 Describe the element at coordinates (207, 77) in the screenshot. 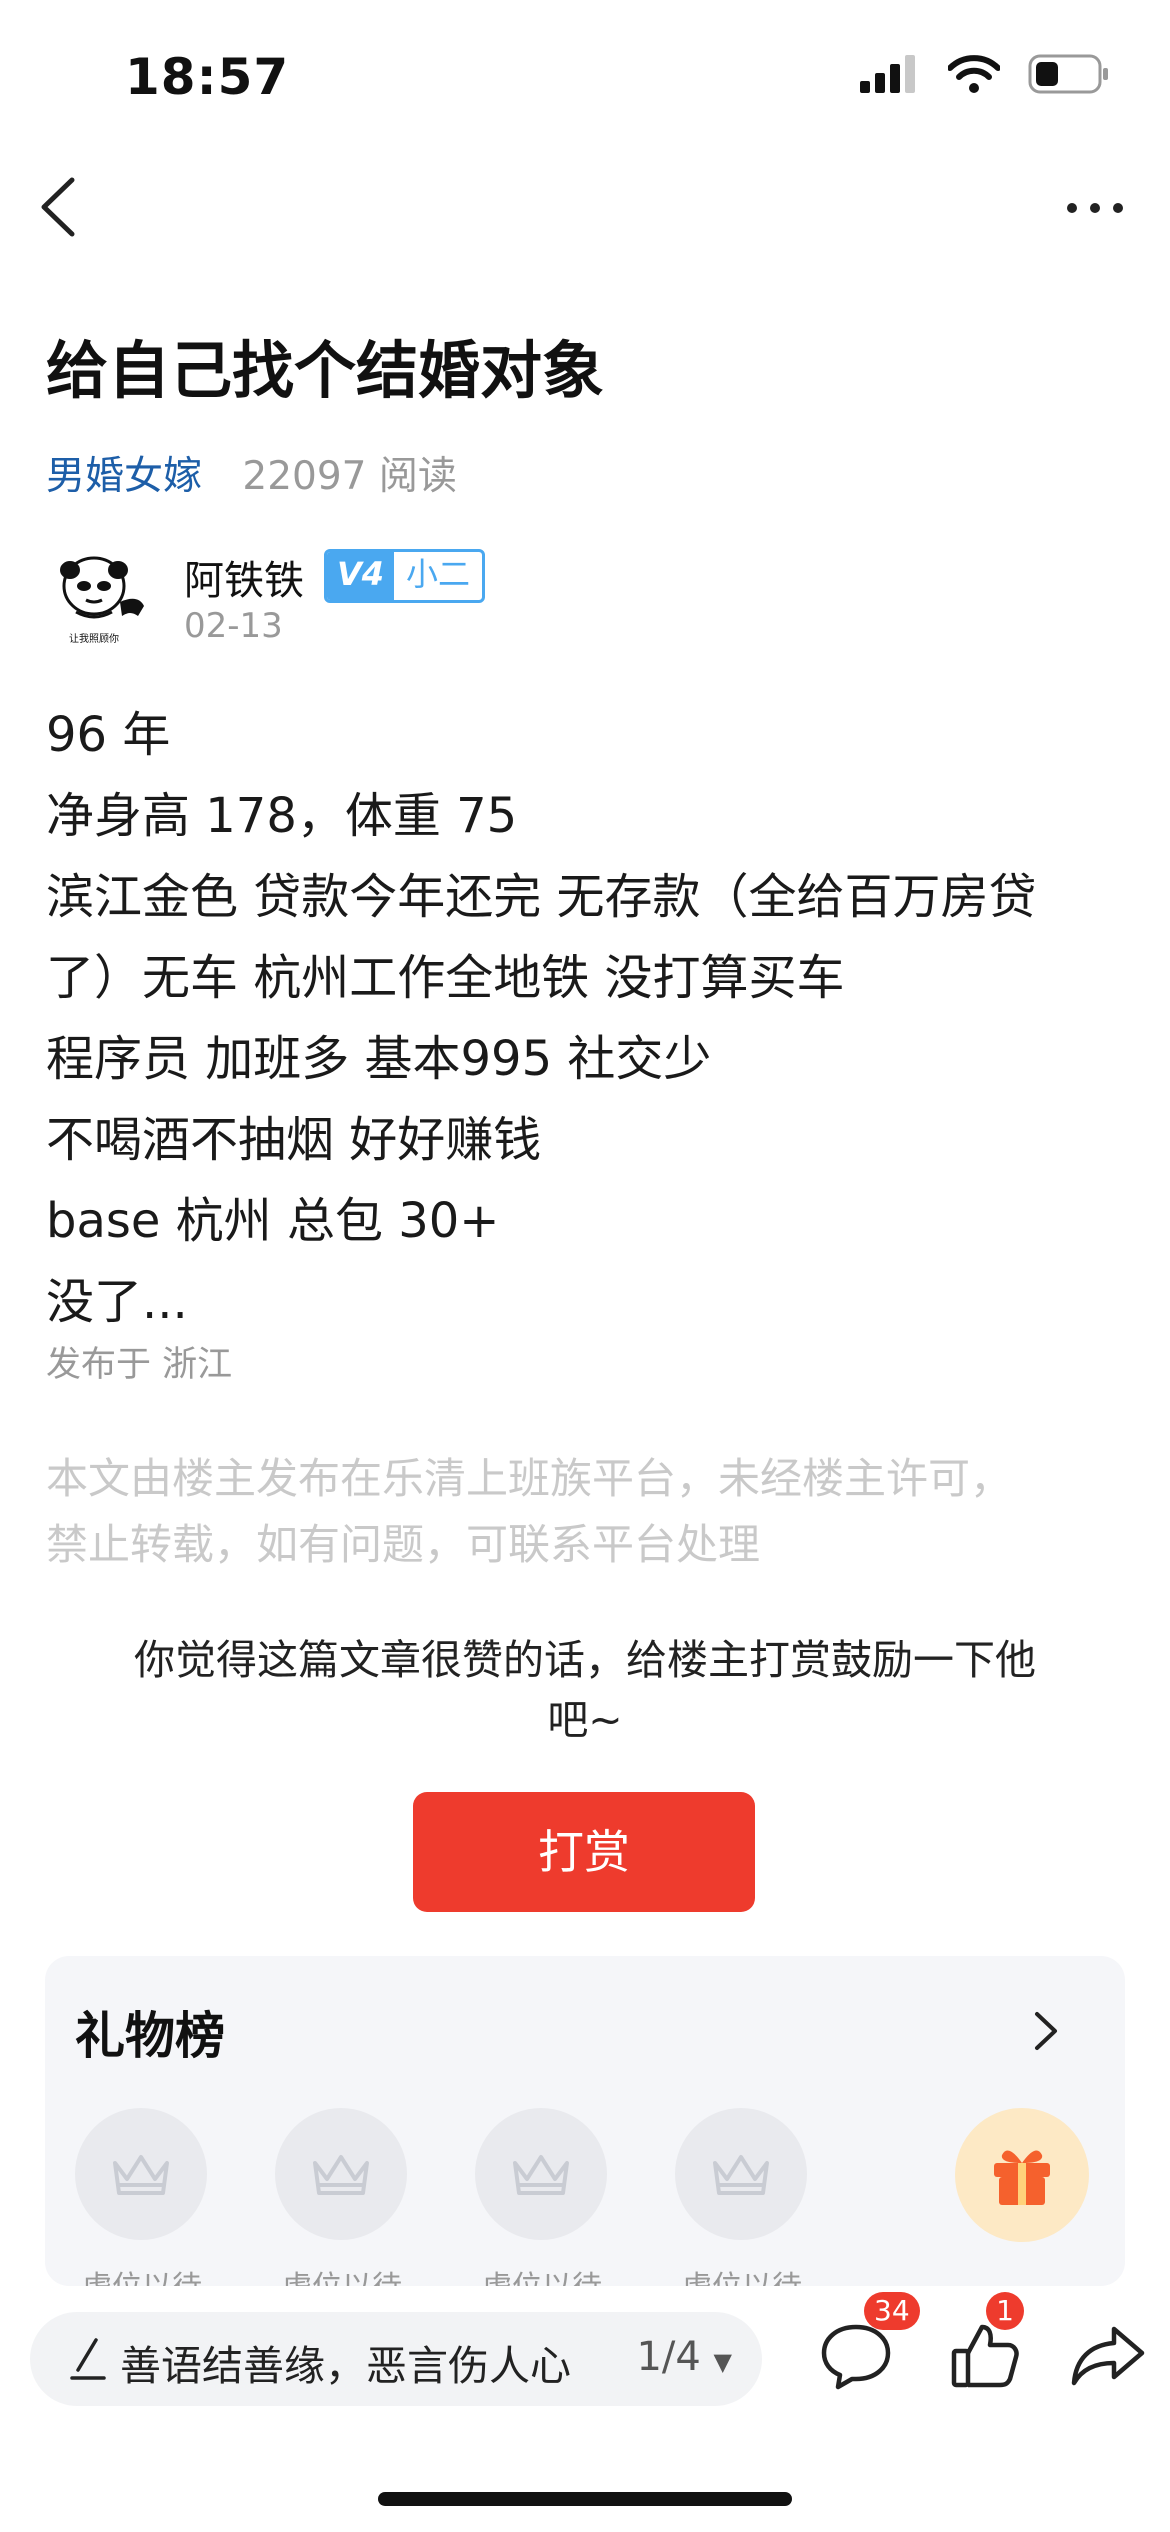

I see `status-time: 18:57` at that location.